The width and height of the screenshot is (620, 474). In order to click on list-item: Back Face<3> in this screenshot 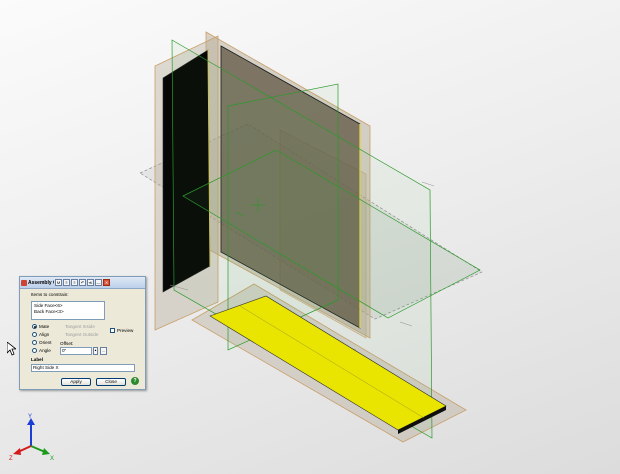, I will do `click(68, 312)`.